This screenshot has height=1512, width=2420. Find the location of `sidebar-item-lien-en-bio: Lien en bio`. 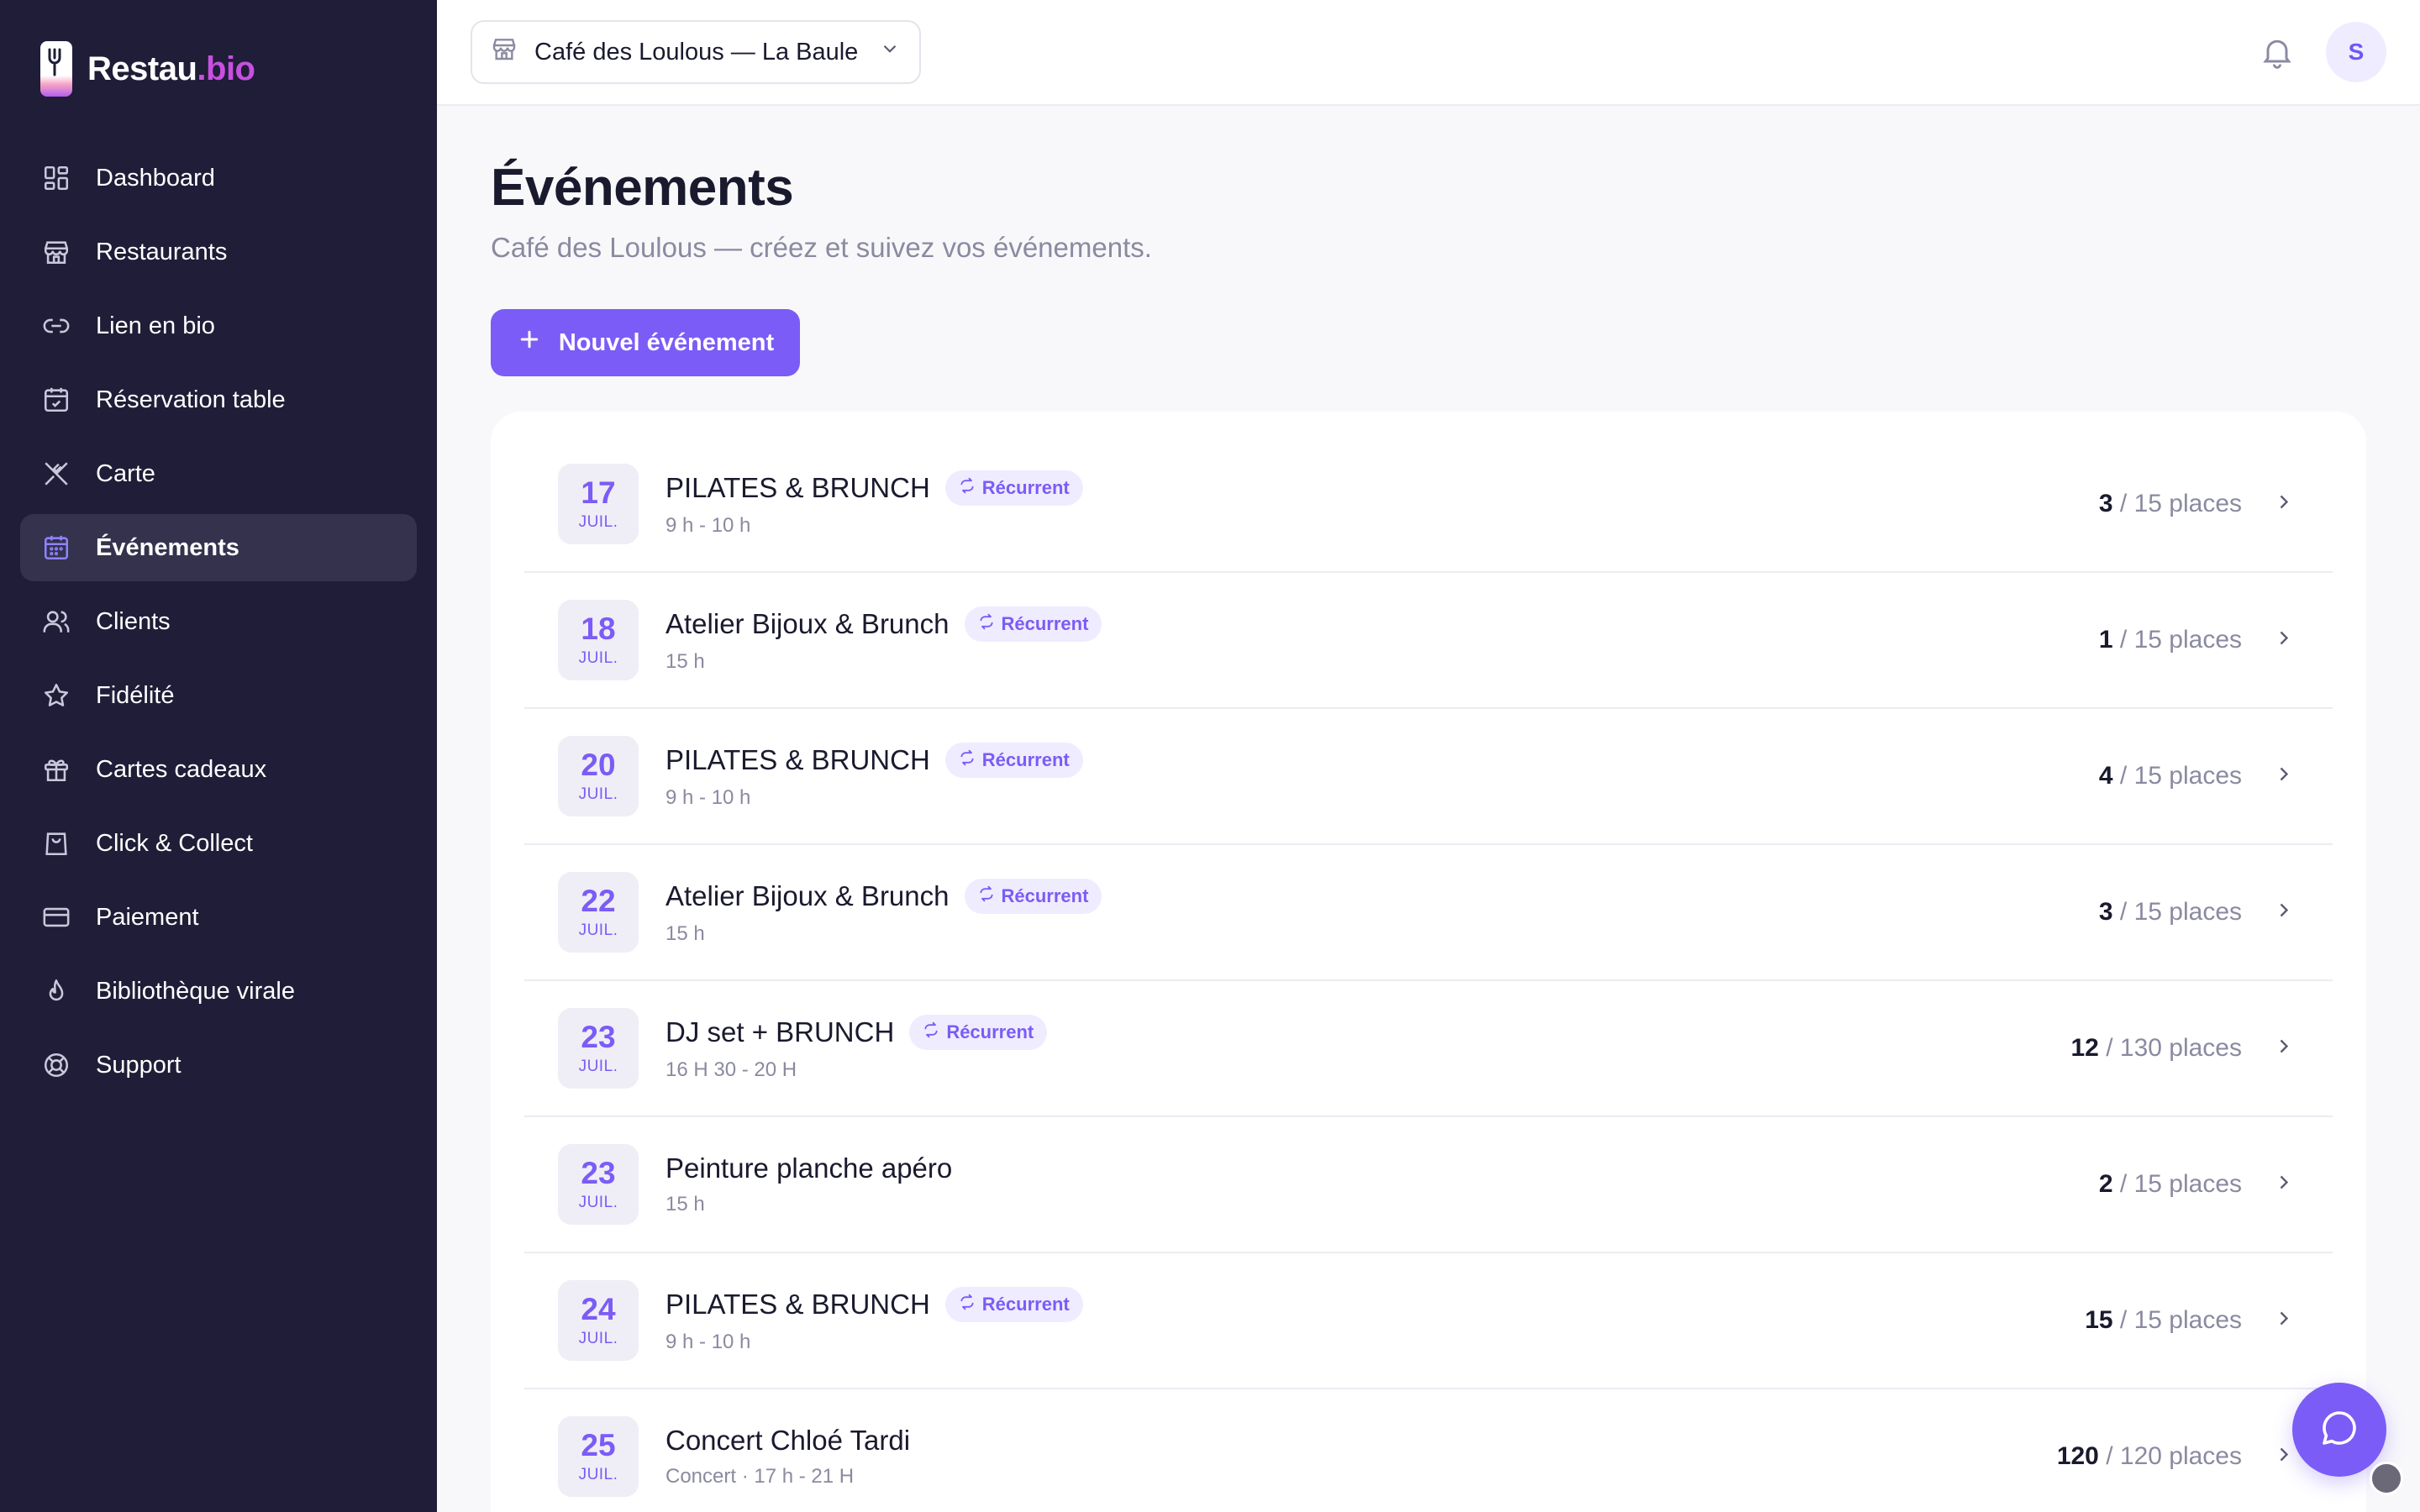

sidebar-item-lien-en-bio: Lien en bio is located at coordinates (218, 326).